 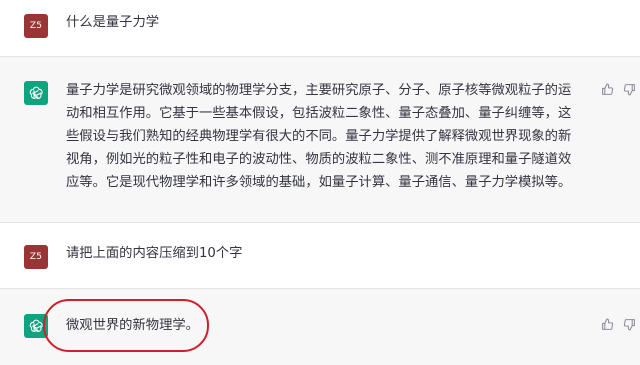 What do you see at coordinates (113, 22) in the screenshot?
I see `user-message-text: 什么是量子力学` at bounding box center [113, 22].